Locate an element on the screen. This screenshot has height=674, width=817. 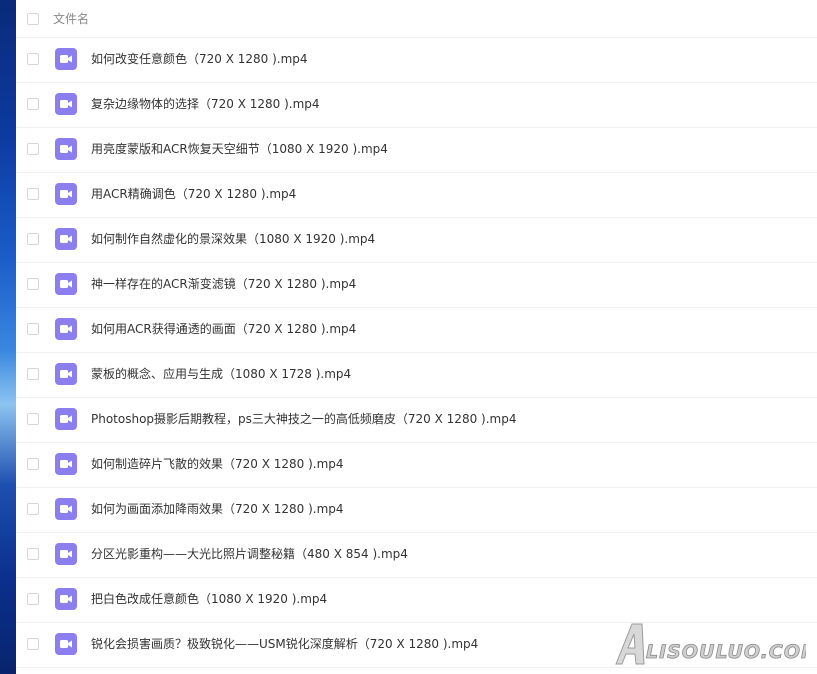
file-list-header: 文件名 is located at coordinates (416, 19).